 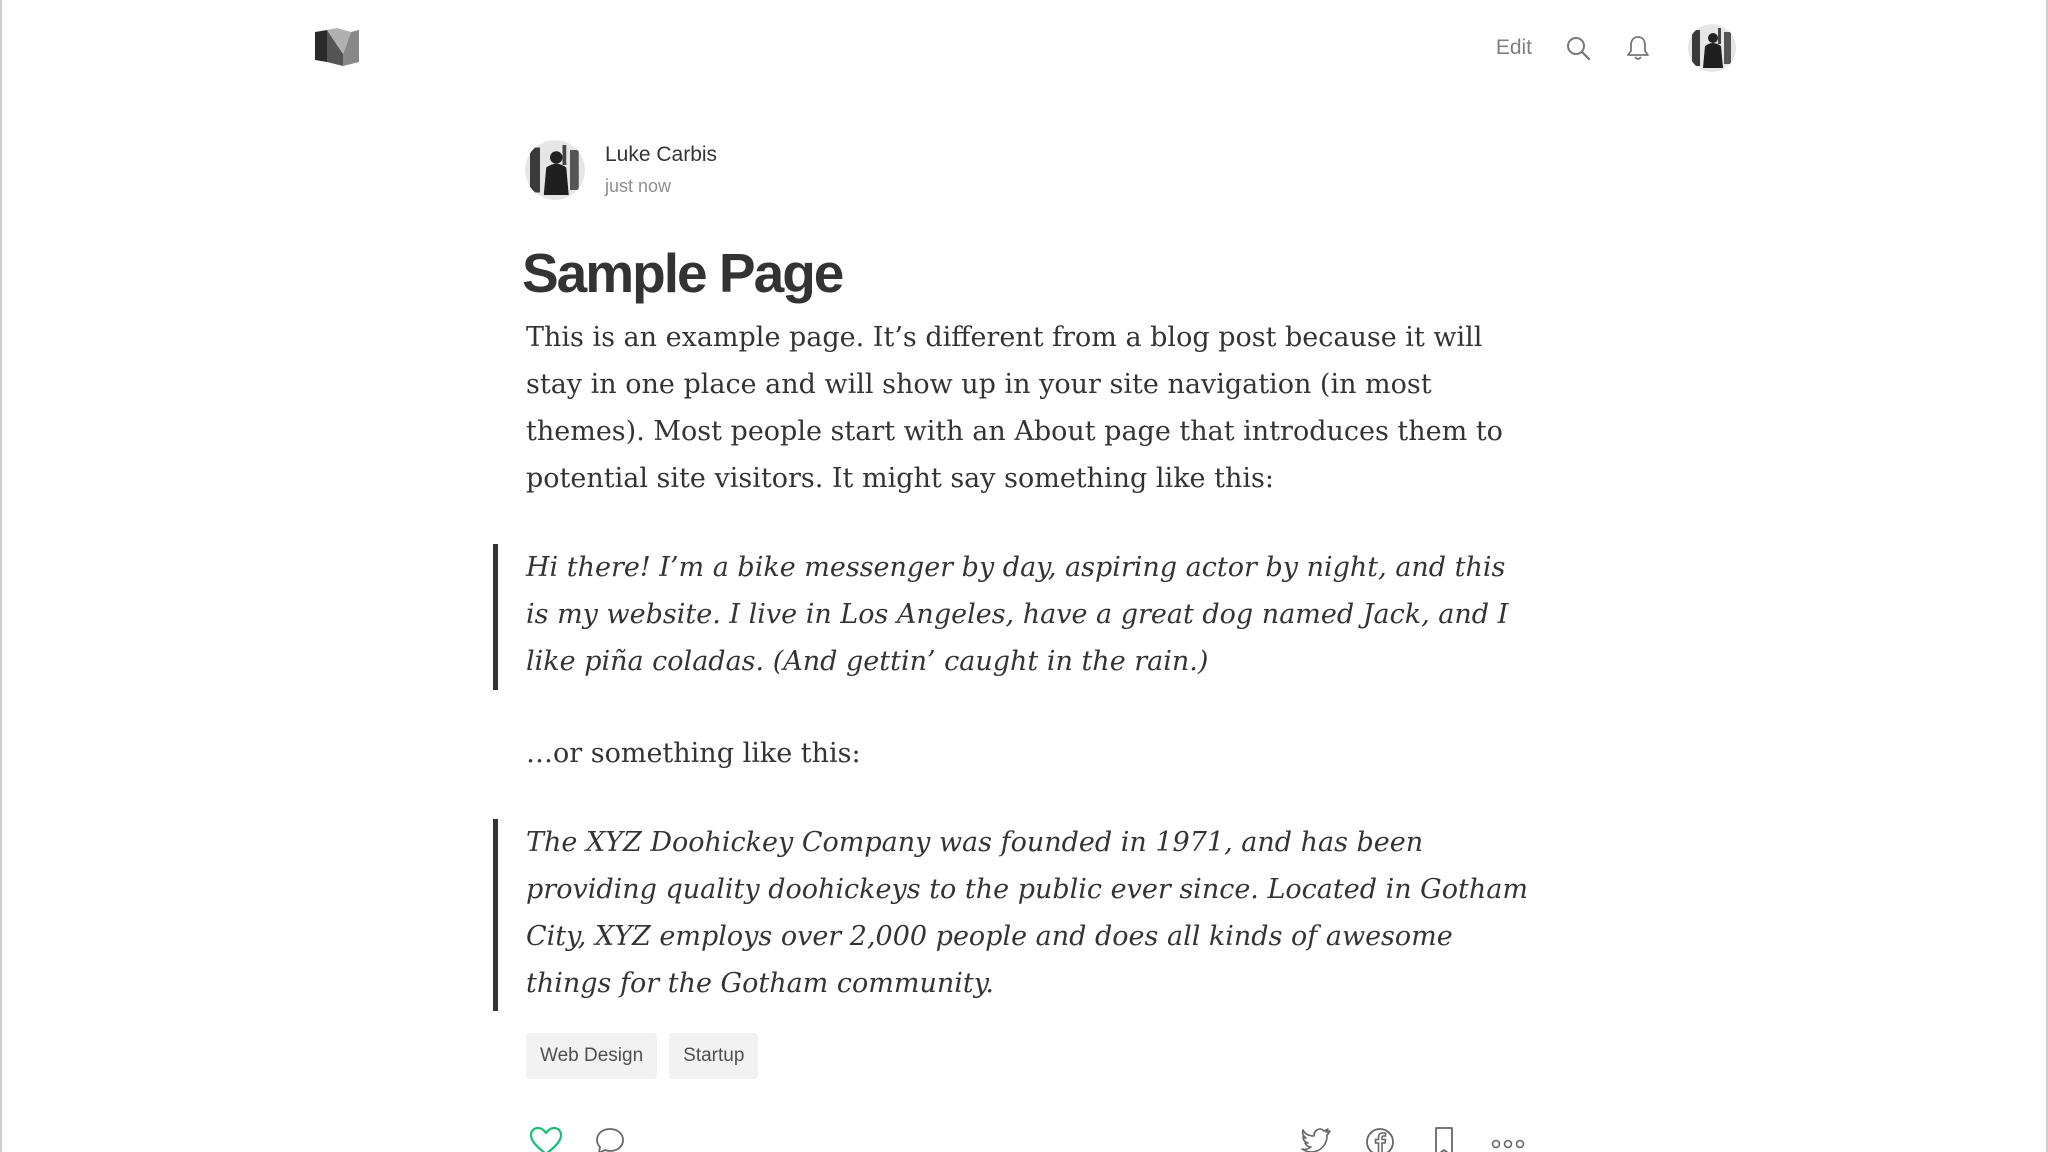 What do you see at coordinates (1508, 1139) in the screenshot?
I see `more-icon` at bounding box center [1508, 1139].